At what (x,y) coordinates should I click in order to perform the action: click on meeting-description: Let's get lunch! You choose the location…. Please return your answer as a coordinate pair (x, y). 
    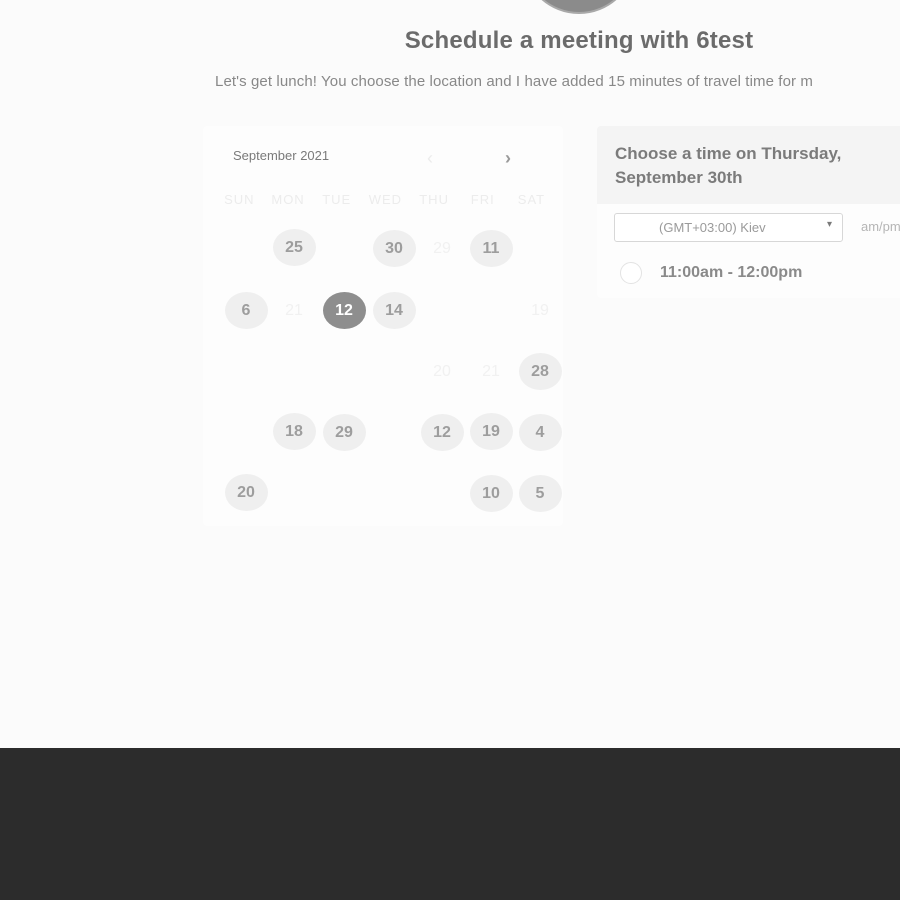
    Looking at the image, I should click on (514, 81).